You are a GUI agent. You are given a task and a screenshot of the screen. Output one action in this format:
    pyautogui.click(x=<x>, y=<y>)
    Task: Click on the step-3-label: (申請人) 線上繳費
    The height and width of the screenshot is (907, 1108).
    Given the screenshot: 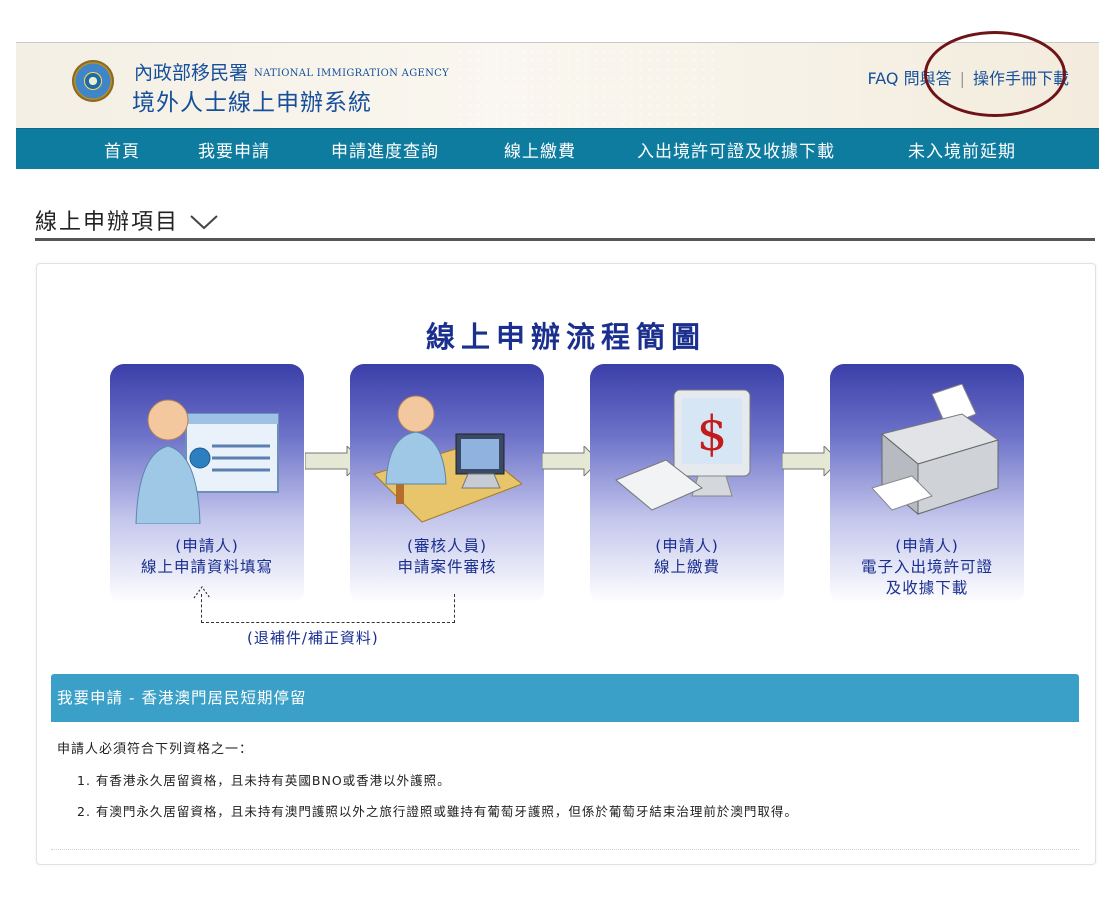 What is the action you would take?
    pyautogui.click(x=687, y=557)
    